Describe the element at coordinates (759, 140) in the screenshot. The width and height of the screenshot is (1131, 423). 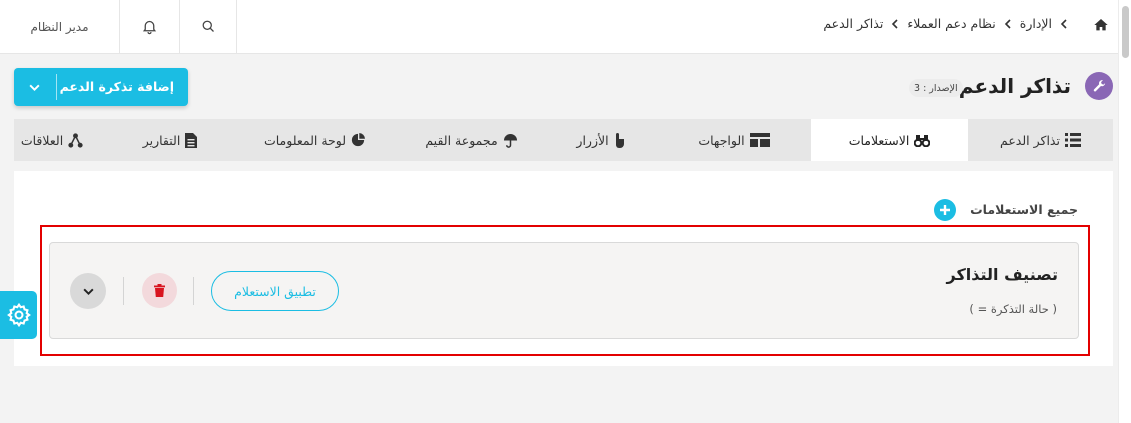
I see `layout-icon` at that location.